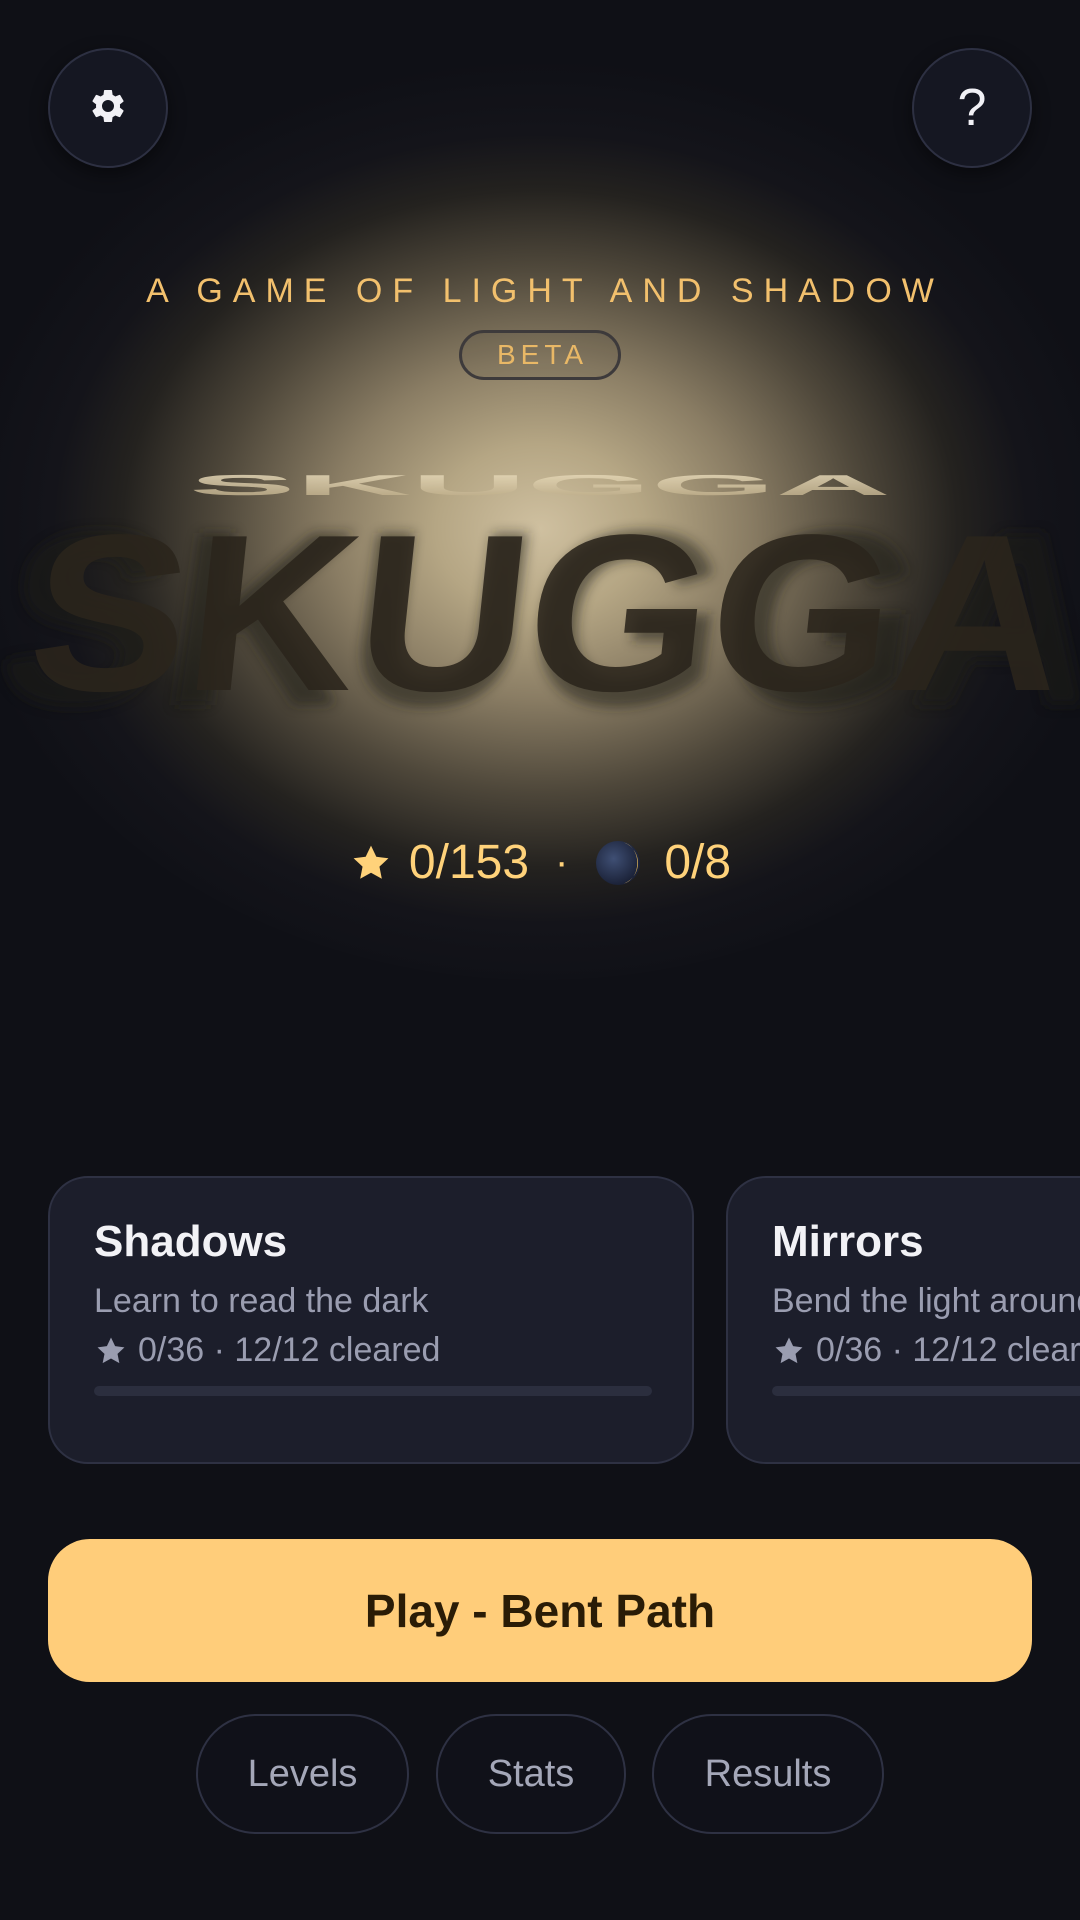 This screenshot has height=1920, width=1080. Describe the element at coordinates (540, 862) in the screenshot. I see `progress-summary: 0/153 · 0/8` at that location.